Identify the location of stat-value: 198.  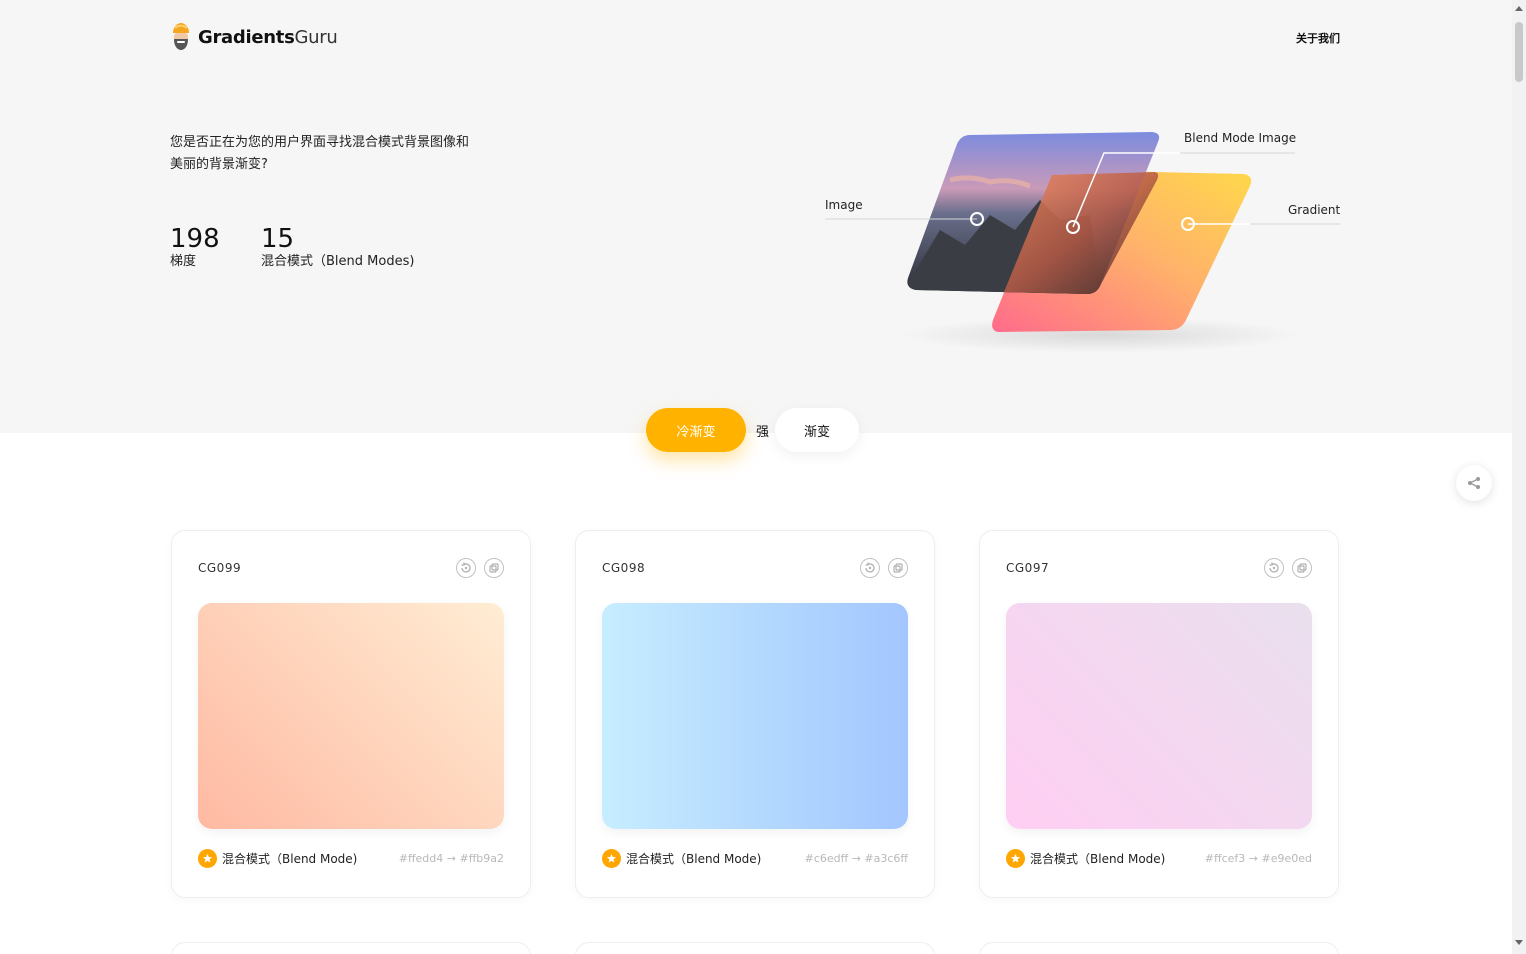
(195, 239).